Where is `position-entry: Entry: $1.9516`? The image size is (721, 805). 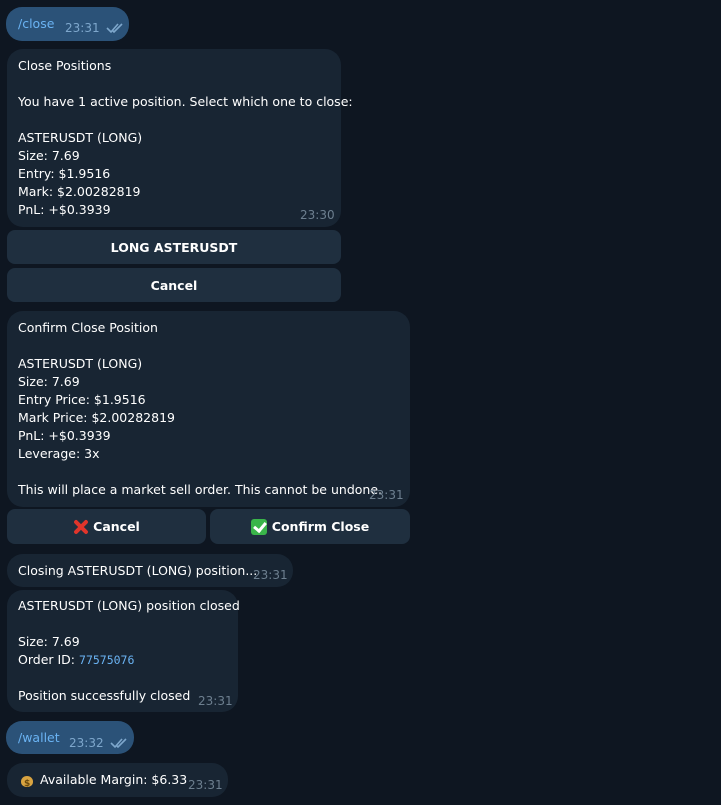
position-entry: Entry: $1.9516 is located at coordinates (64, 173).